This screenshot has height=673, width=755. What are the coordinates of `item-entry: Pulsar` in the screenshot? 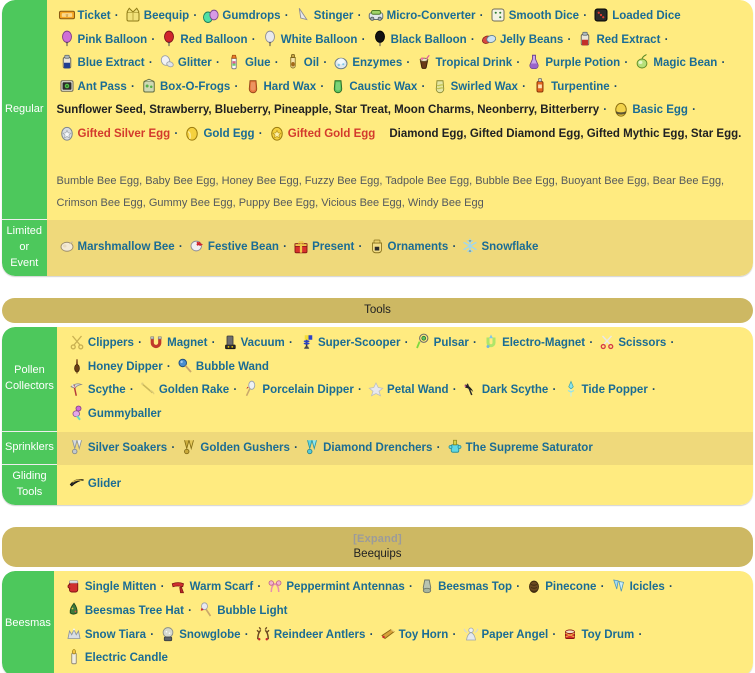 It's located at (441, 341).